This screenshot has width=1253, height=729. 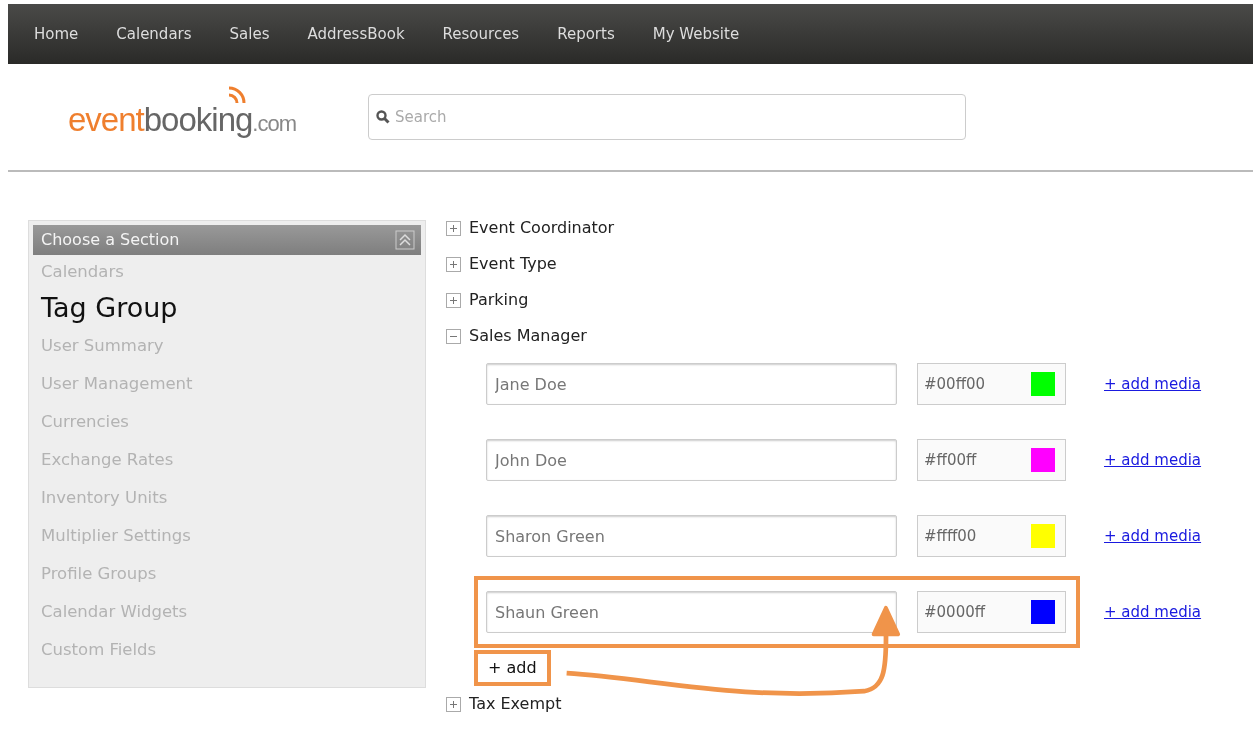 I want to click on color-code: #00ff00, so click(x=955, y=384).